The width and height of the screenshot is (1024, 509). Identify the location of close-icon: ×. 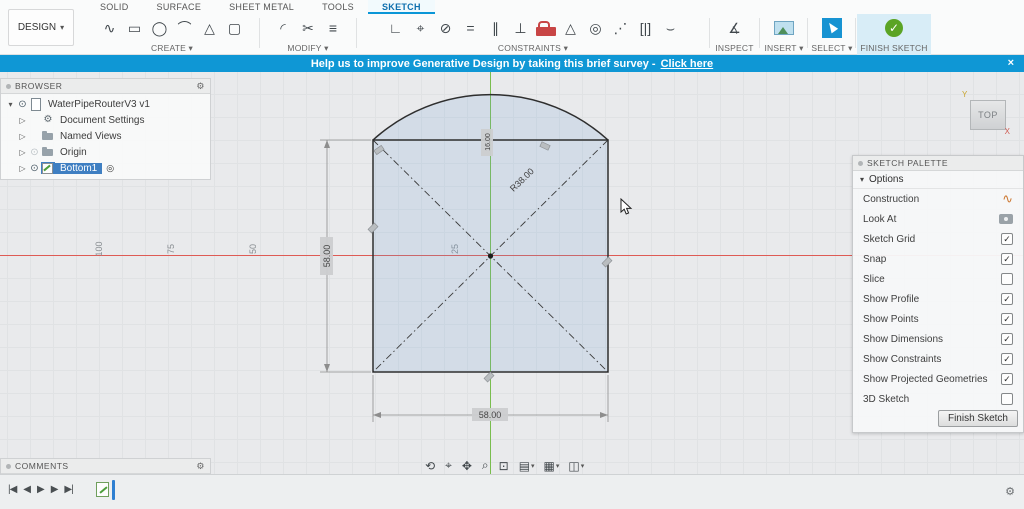
(1011, 63).